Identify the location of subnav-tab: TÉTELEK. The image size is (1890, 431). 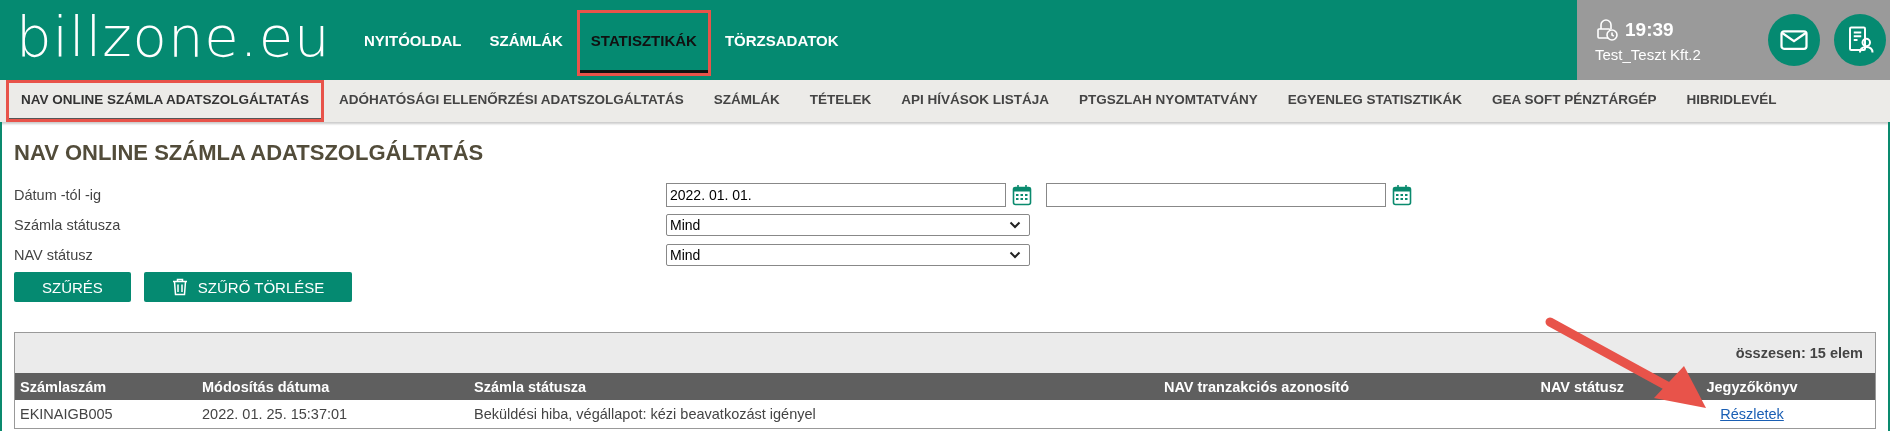
(840, 101).